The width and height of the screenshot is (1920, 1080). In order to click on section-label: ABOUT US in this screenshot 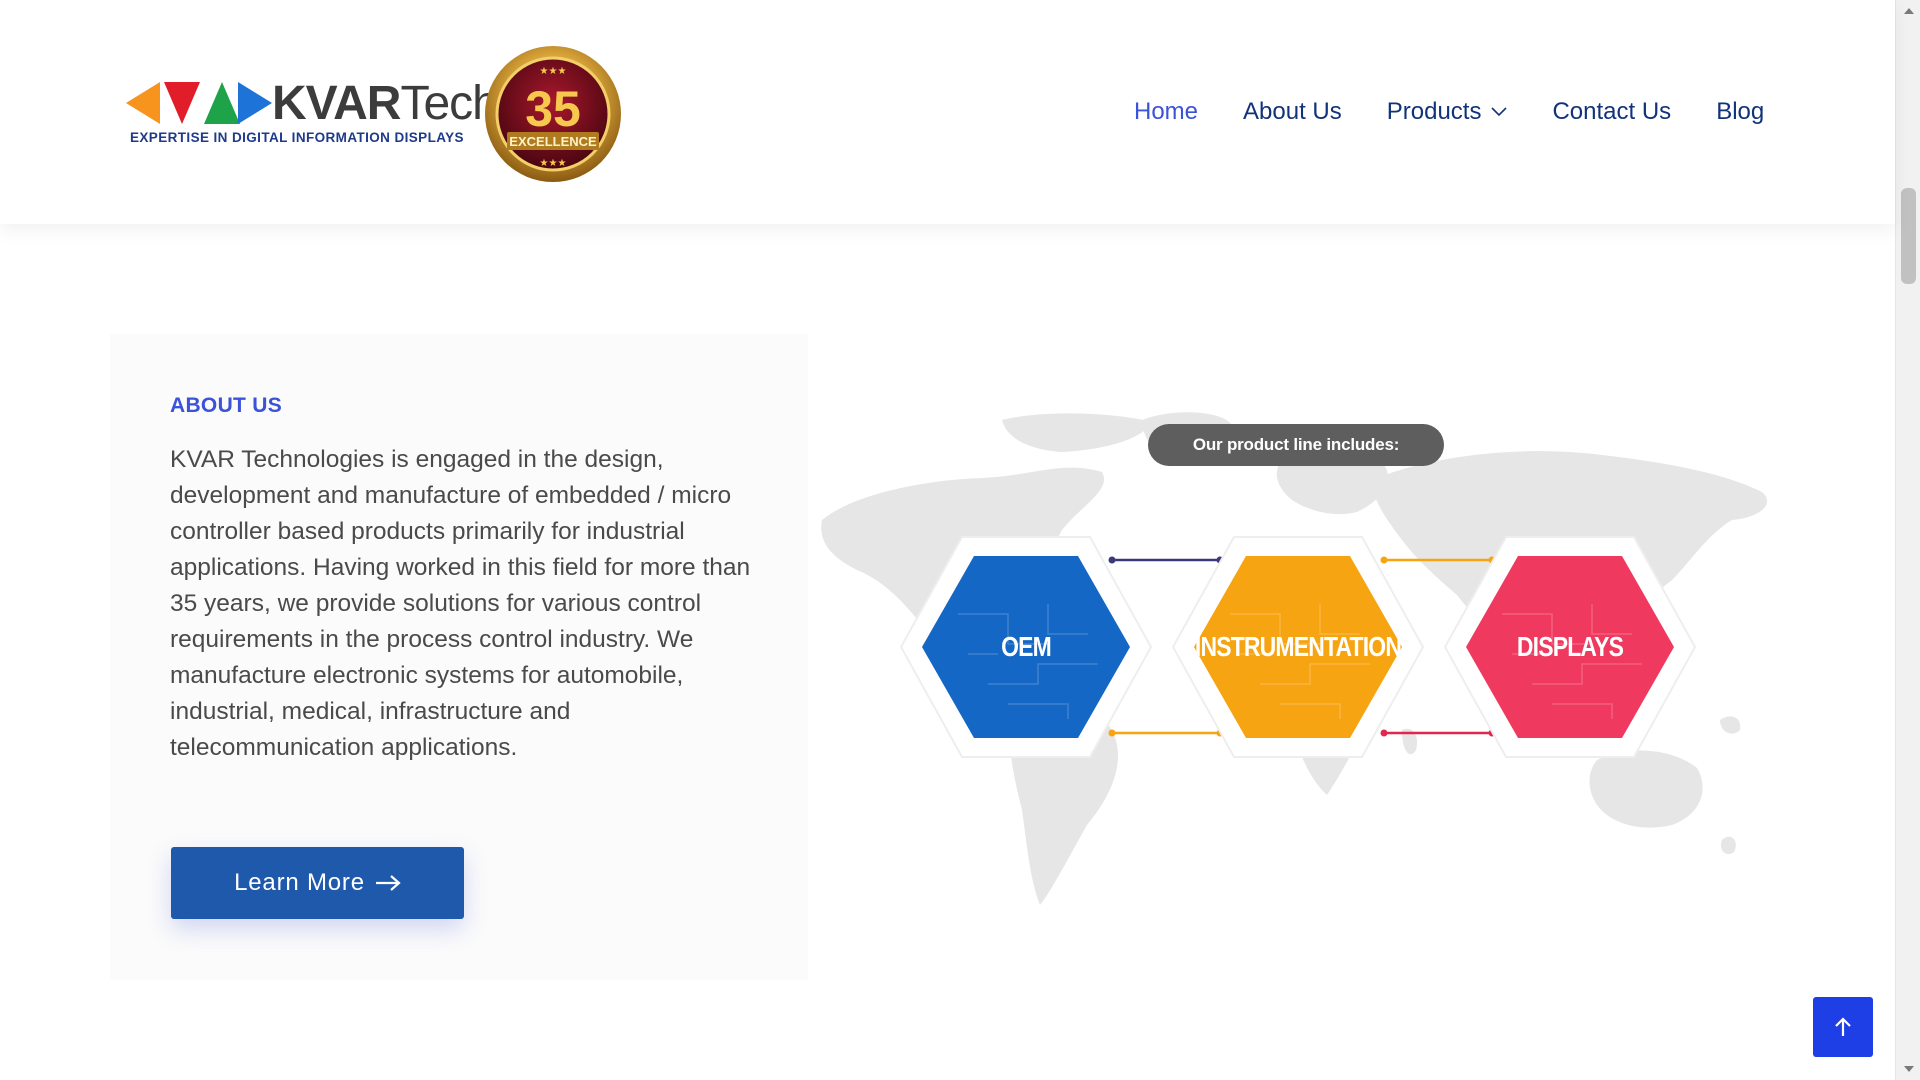, I will do `click(226, 405)`.